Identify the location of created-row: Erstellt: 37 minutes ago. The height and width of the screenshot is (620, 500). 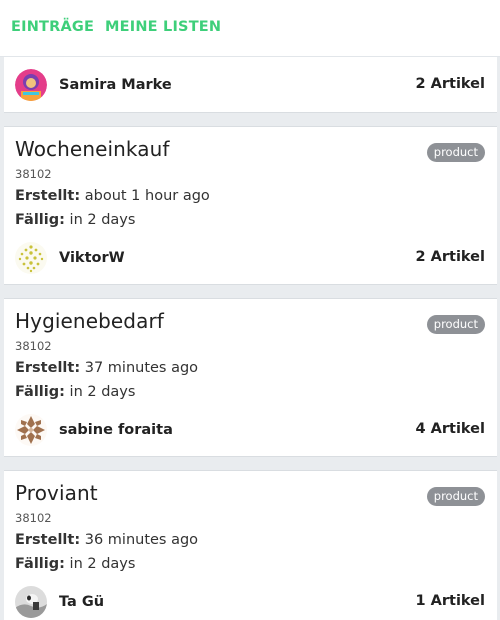
(106, 368).